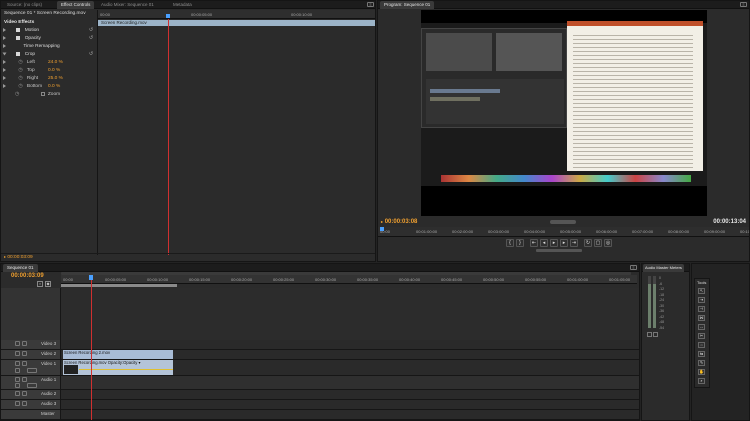 This screenshot has width=750, height=421. Describe the element at coordinates (320, 383) in the screenshot. I see `track-audio-1: Audio 1` at that location.